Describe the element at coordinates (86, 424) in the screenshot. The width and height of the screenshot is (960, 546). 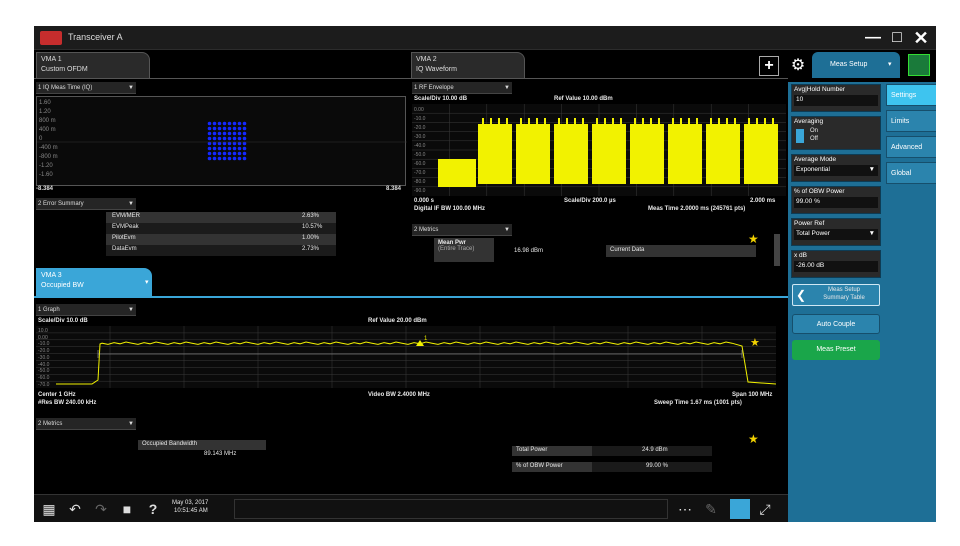
I see `obw-metrics-dropdown: 2 Metrics ▼` at that location.